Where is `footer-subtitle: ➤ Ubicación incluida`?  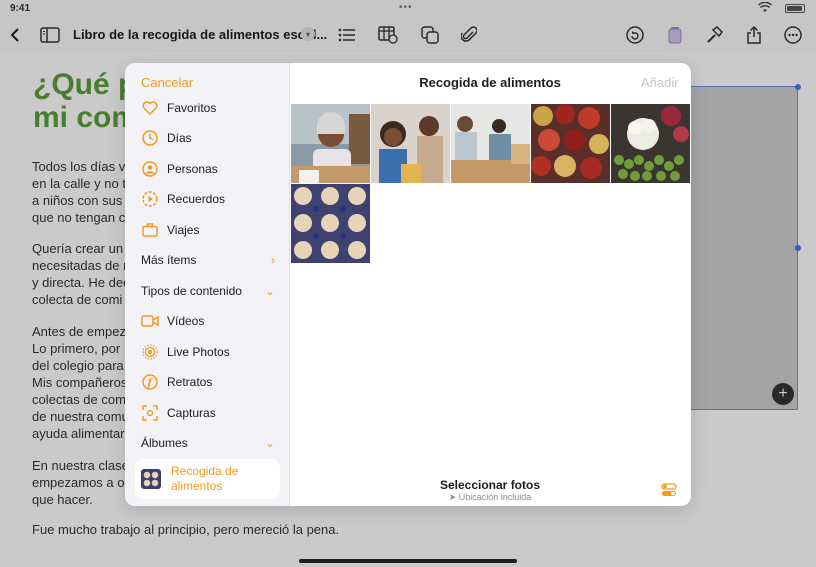
footer-subtitle: ➤ Ubicación incluida is located at coordinates (490, 497).